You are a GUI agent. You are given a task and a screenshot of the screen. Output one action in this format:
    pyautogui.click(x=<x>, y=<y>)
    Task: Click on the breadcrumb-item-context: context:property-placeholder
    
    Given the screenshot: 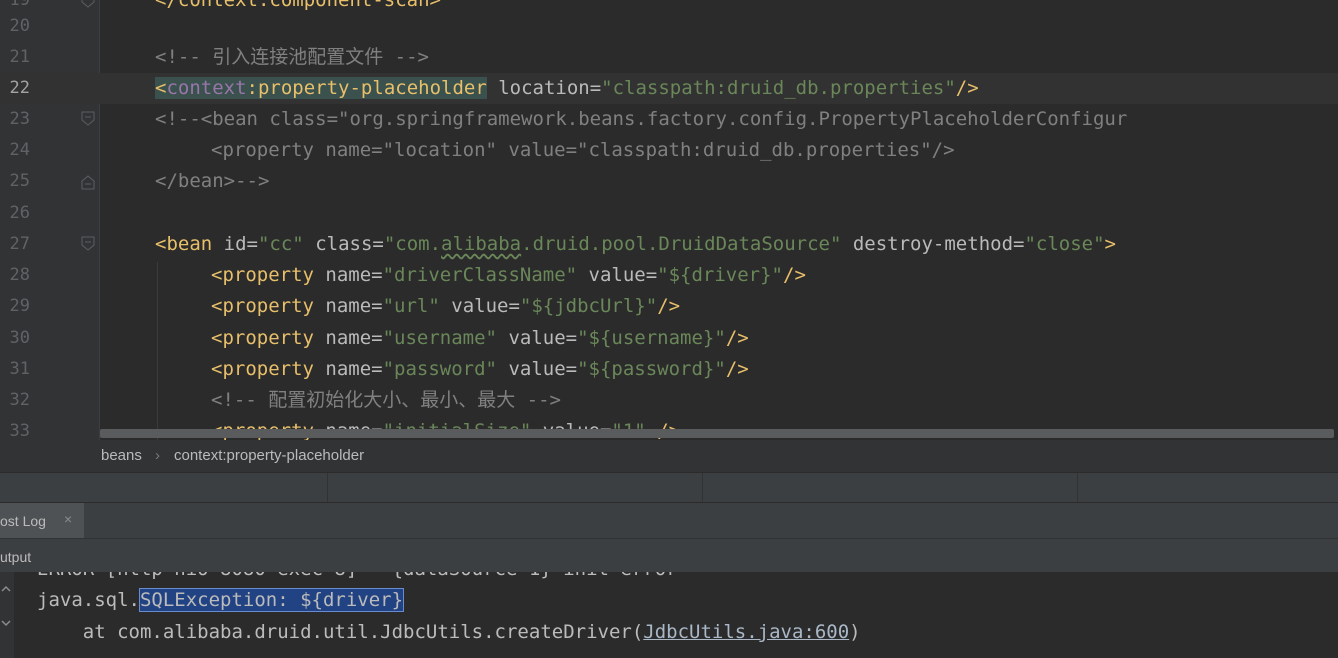 What is the action you would take?
    pyautogui.click(x=269, y=455)
    